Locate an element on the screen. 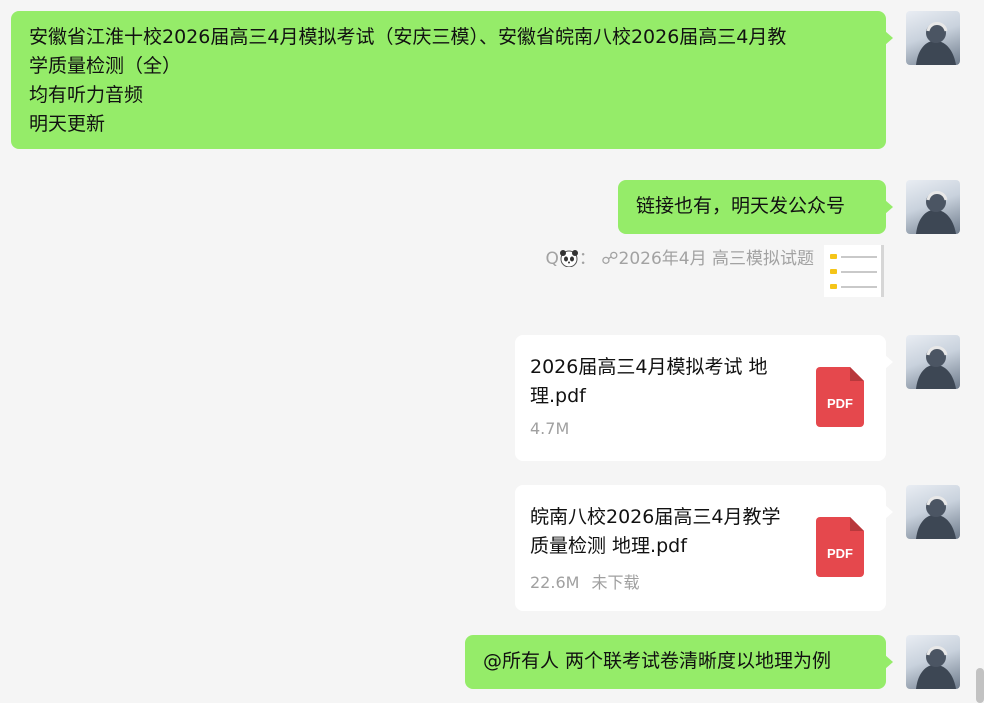 This screenshot has width=984, height=703. message-line: 明天更新 is located at coordinates (67, 124).